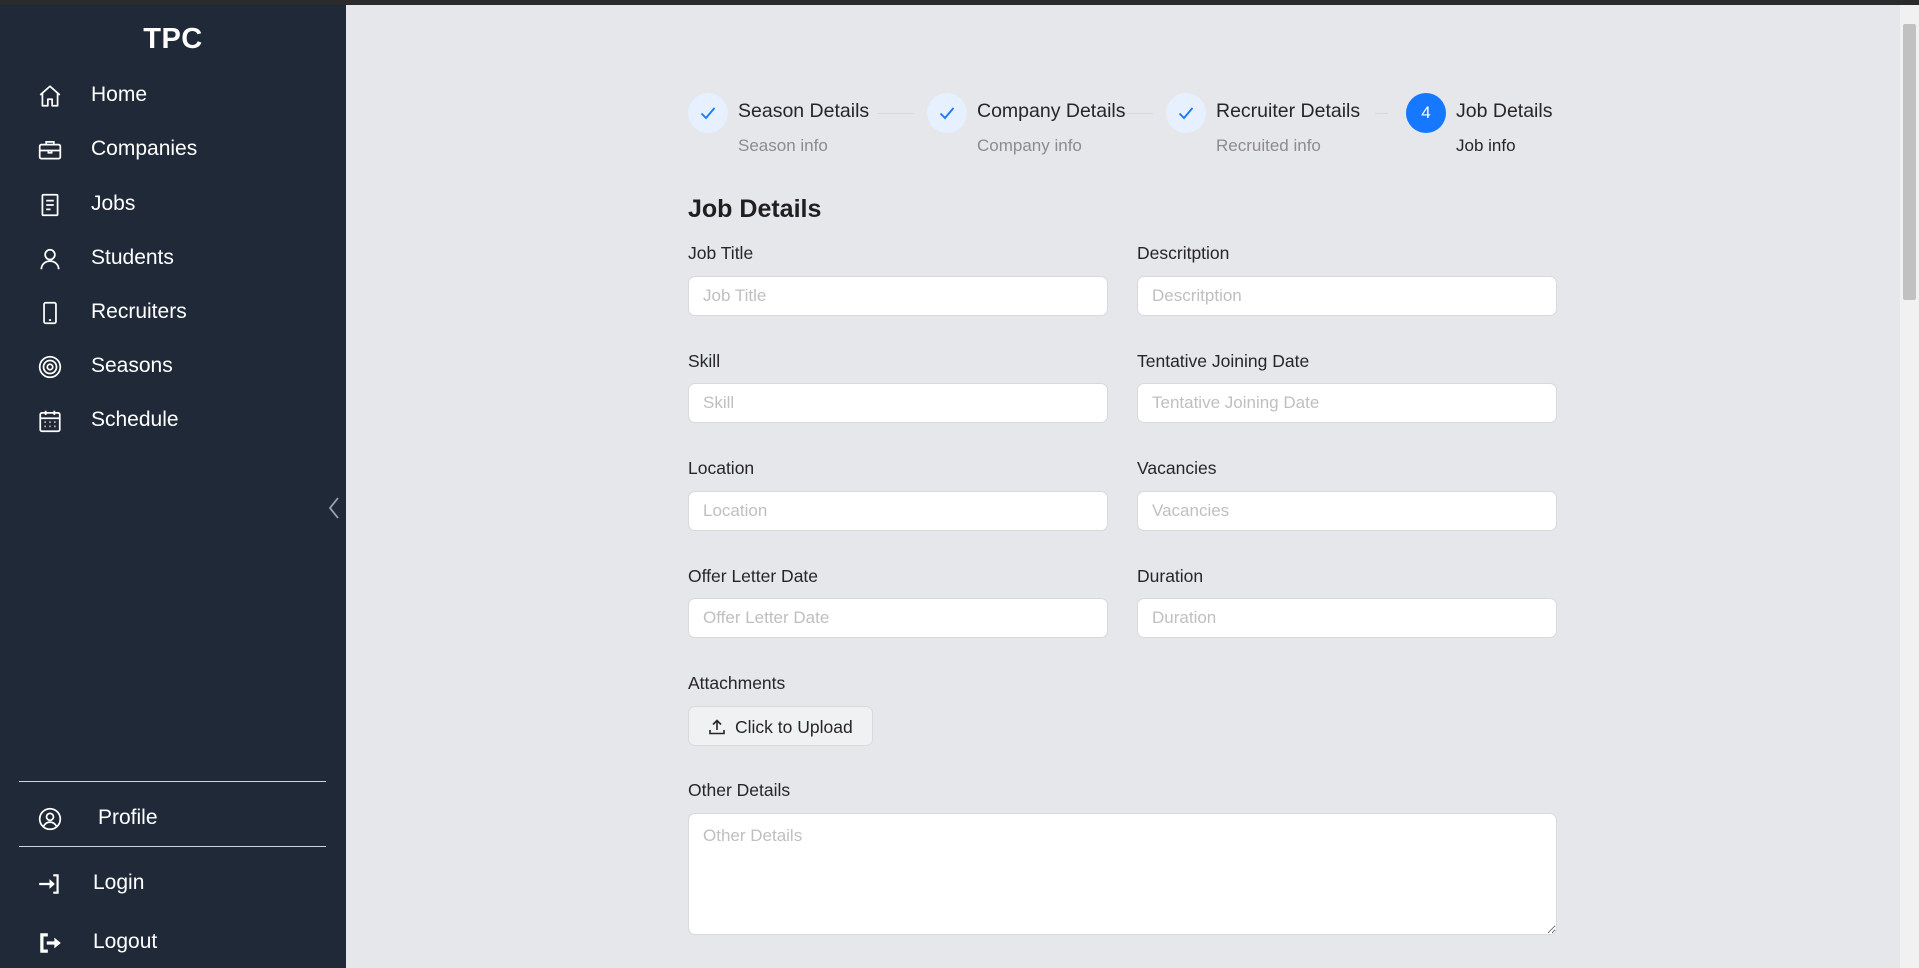 The height and width of the screenshot is (968, 1919). What do you see at coordinates (721, 253) in the screenshot?
I see `job-title-label: Job Title` at bounding box center [721, 253].